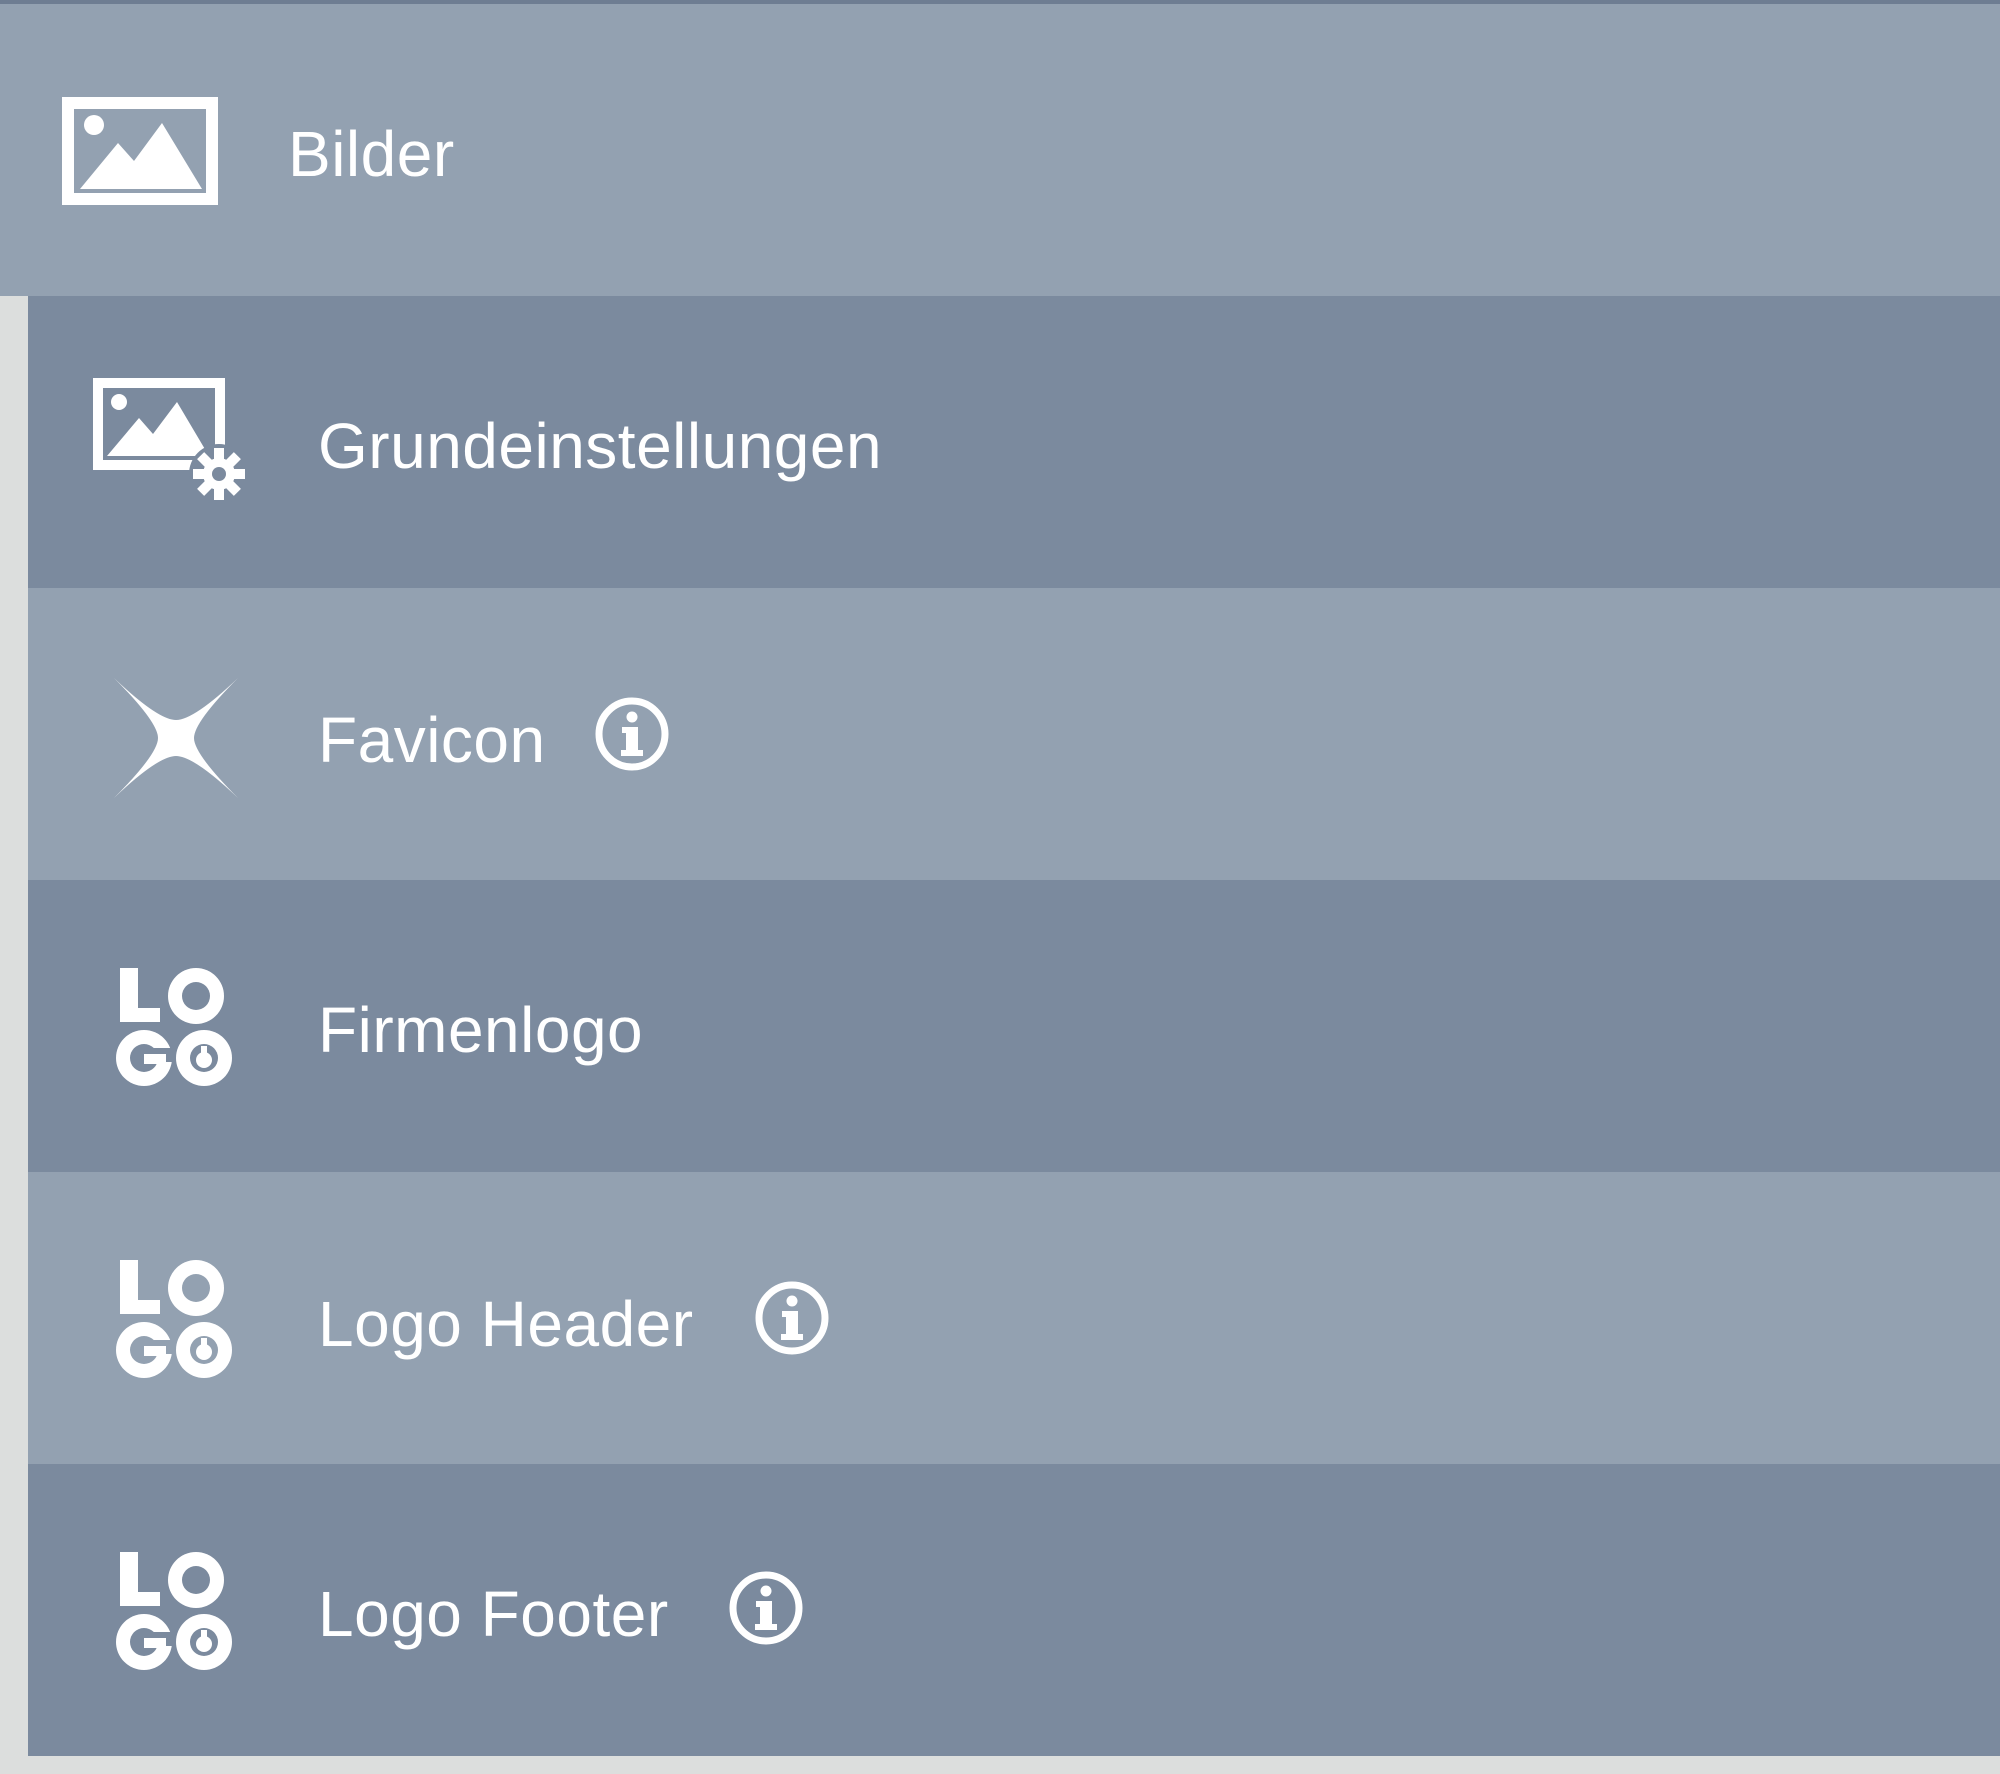  I want to click on menu-item-label: Logo Header, so click(506, 1324).